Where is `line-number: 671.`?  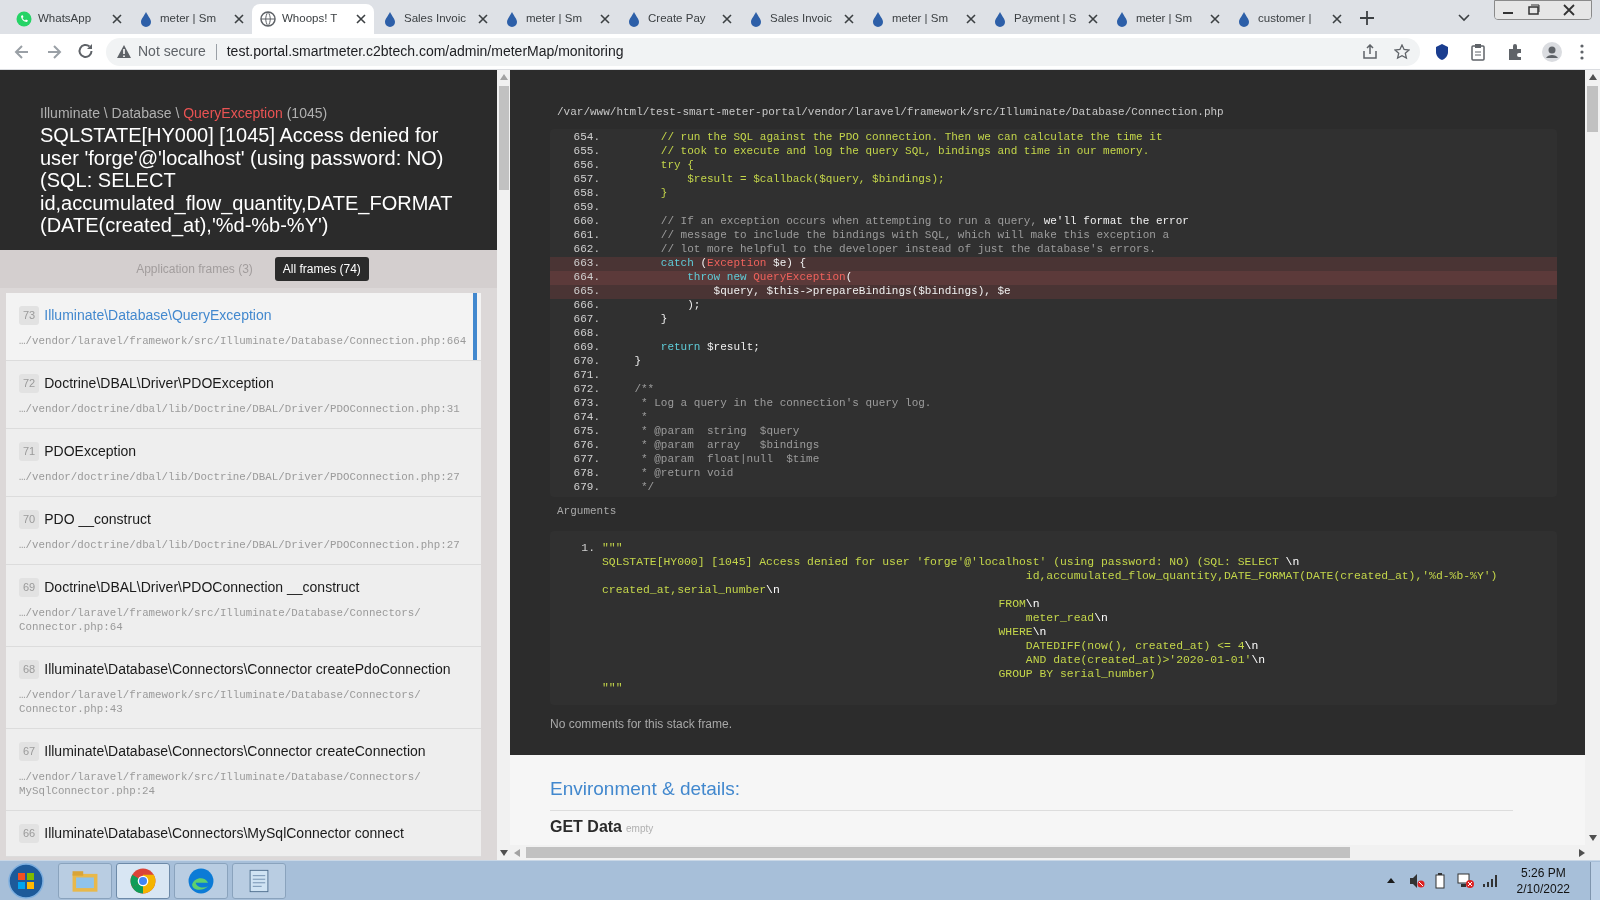 line-number: 671. is located at coordinates (586, 375).